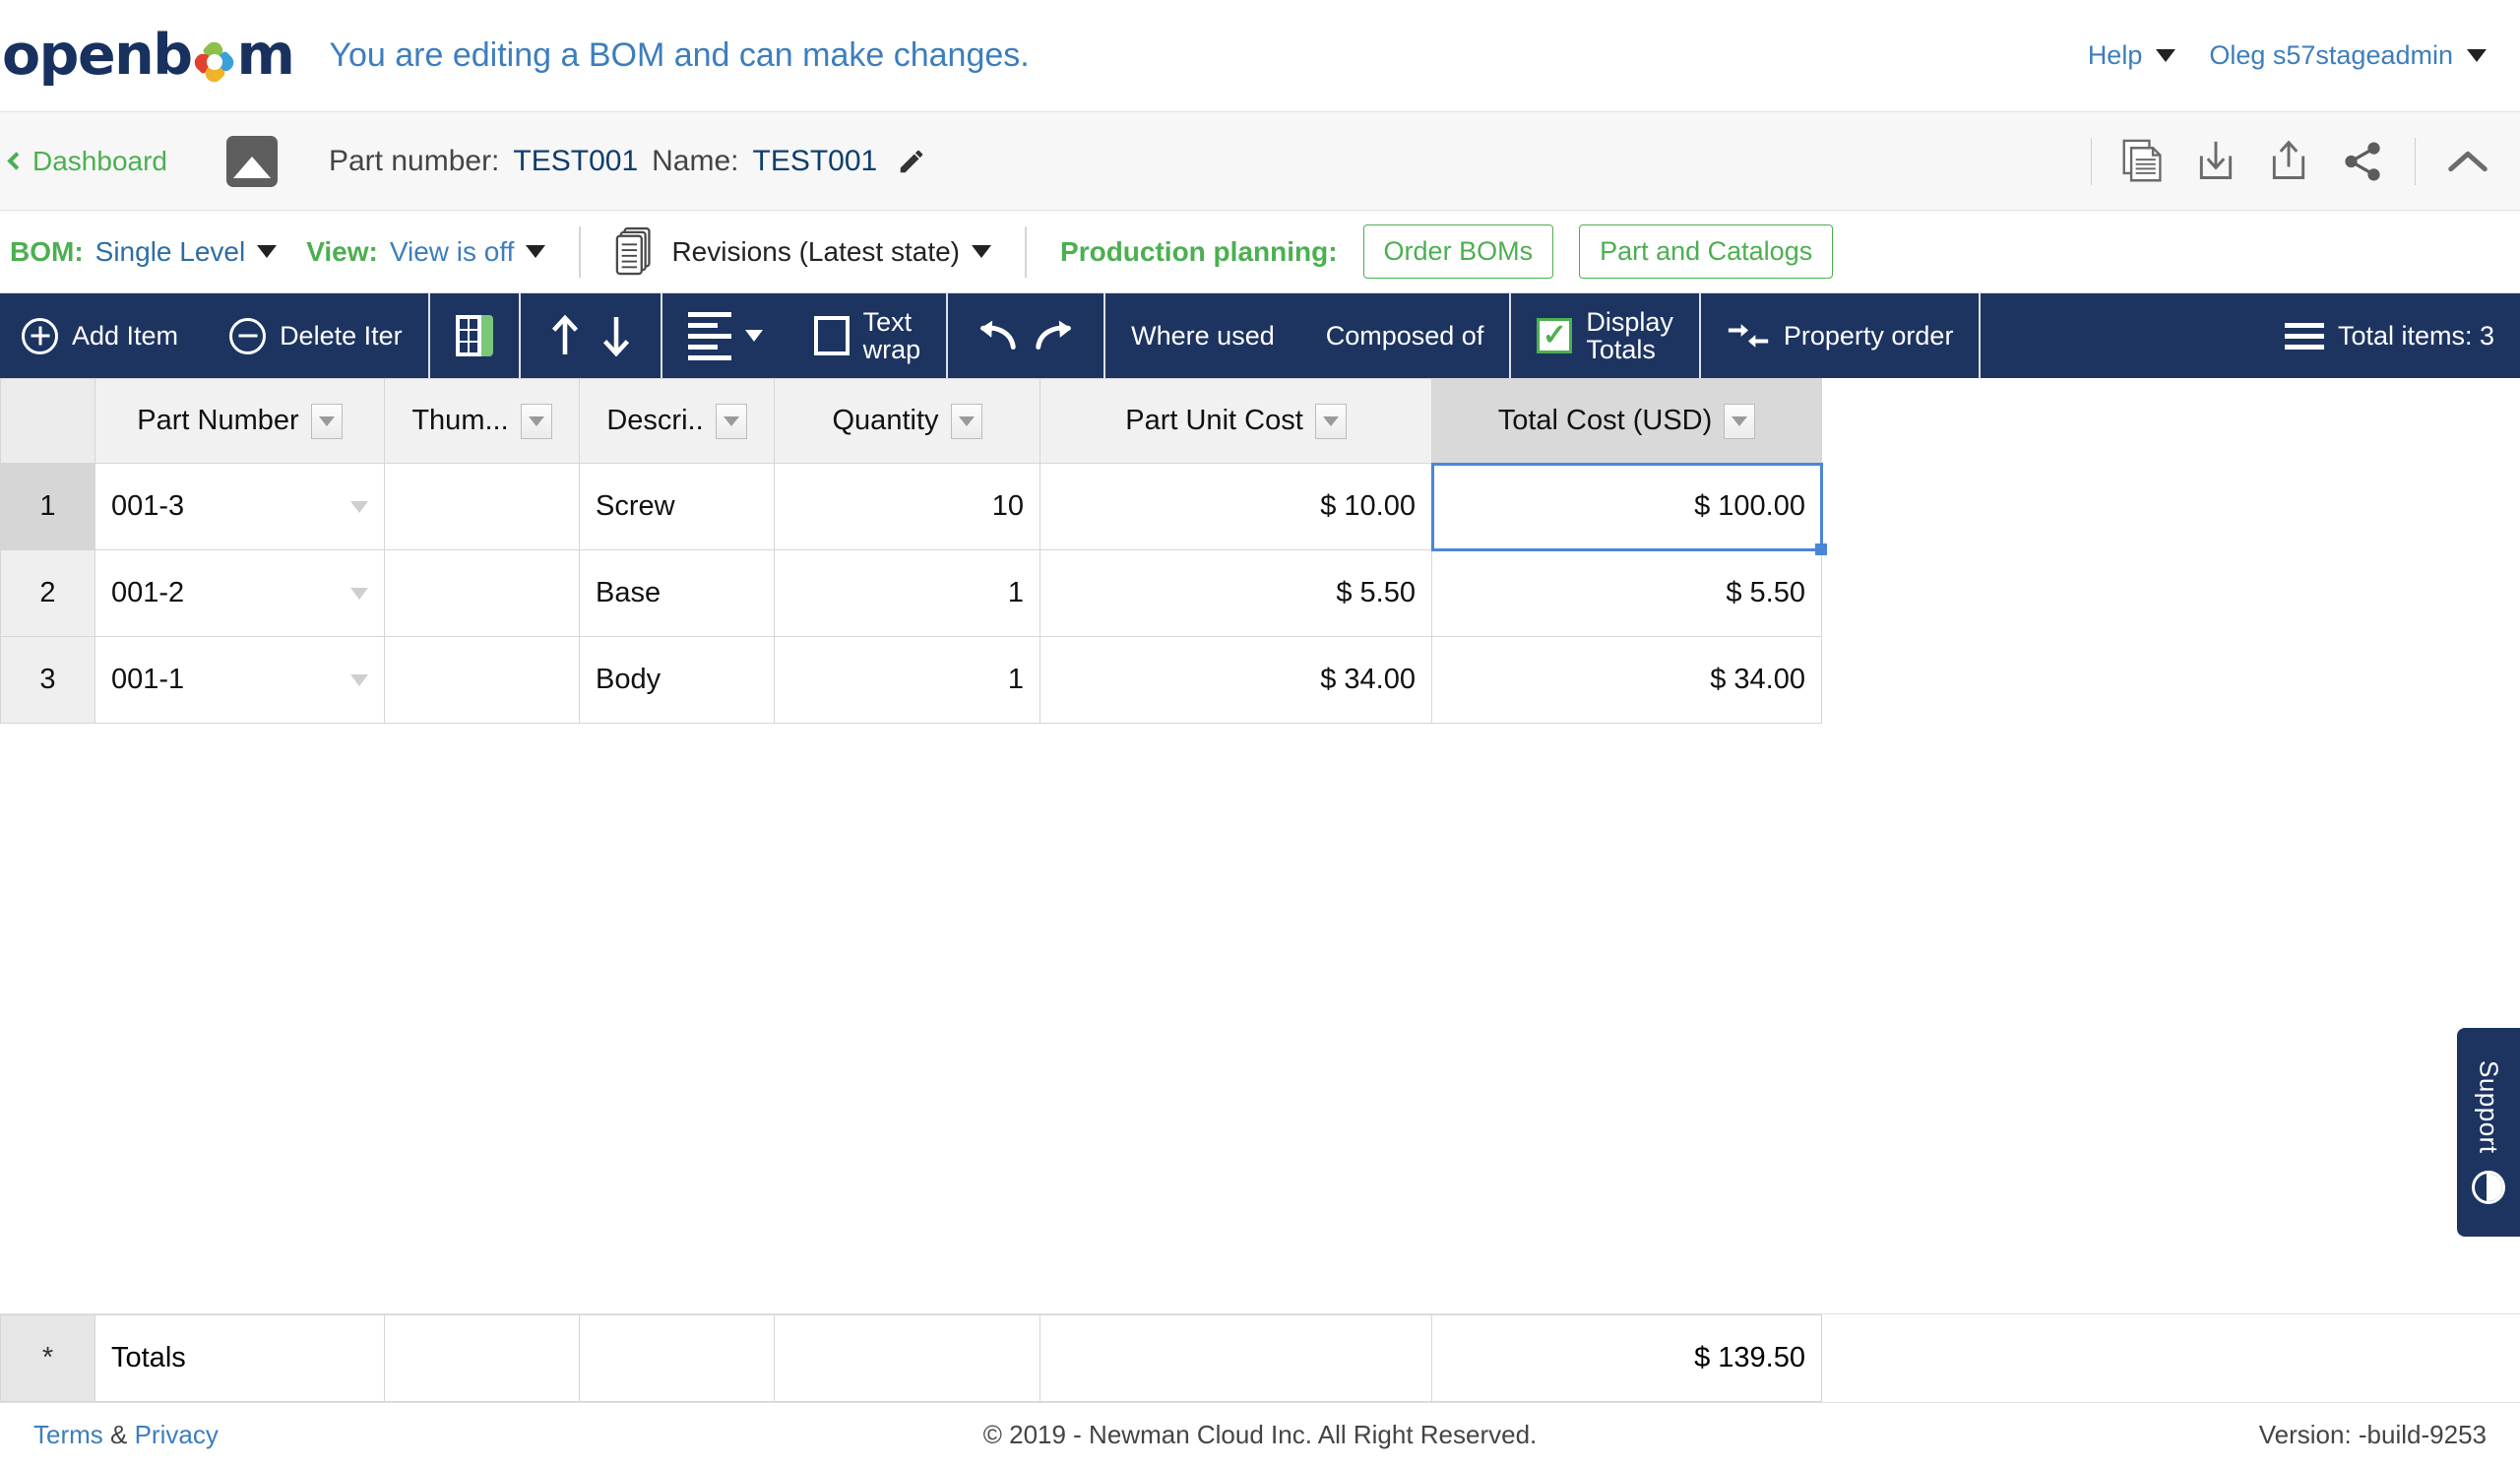 The width and height of the screenshot is (2520, 1467). What do you see at coordinates (1626, 680) in the screenshot?
I see `cell-total-cost: $ 34.00` at bounding box center [1626, 680].